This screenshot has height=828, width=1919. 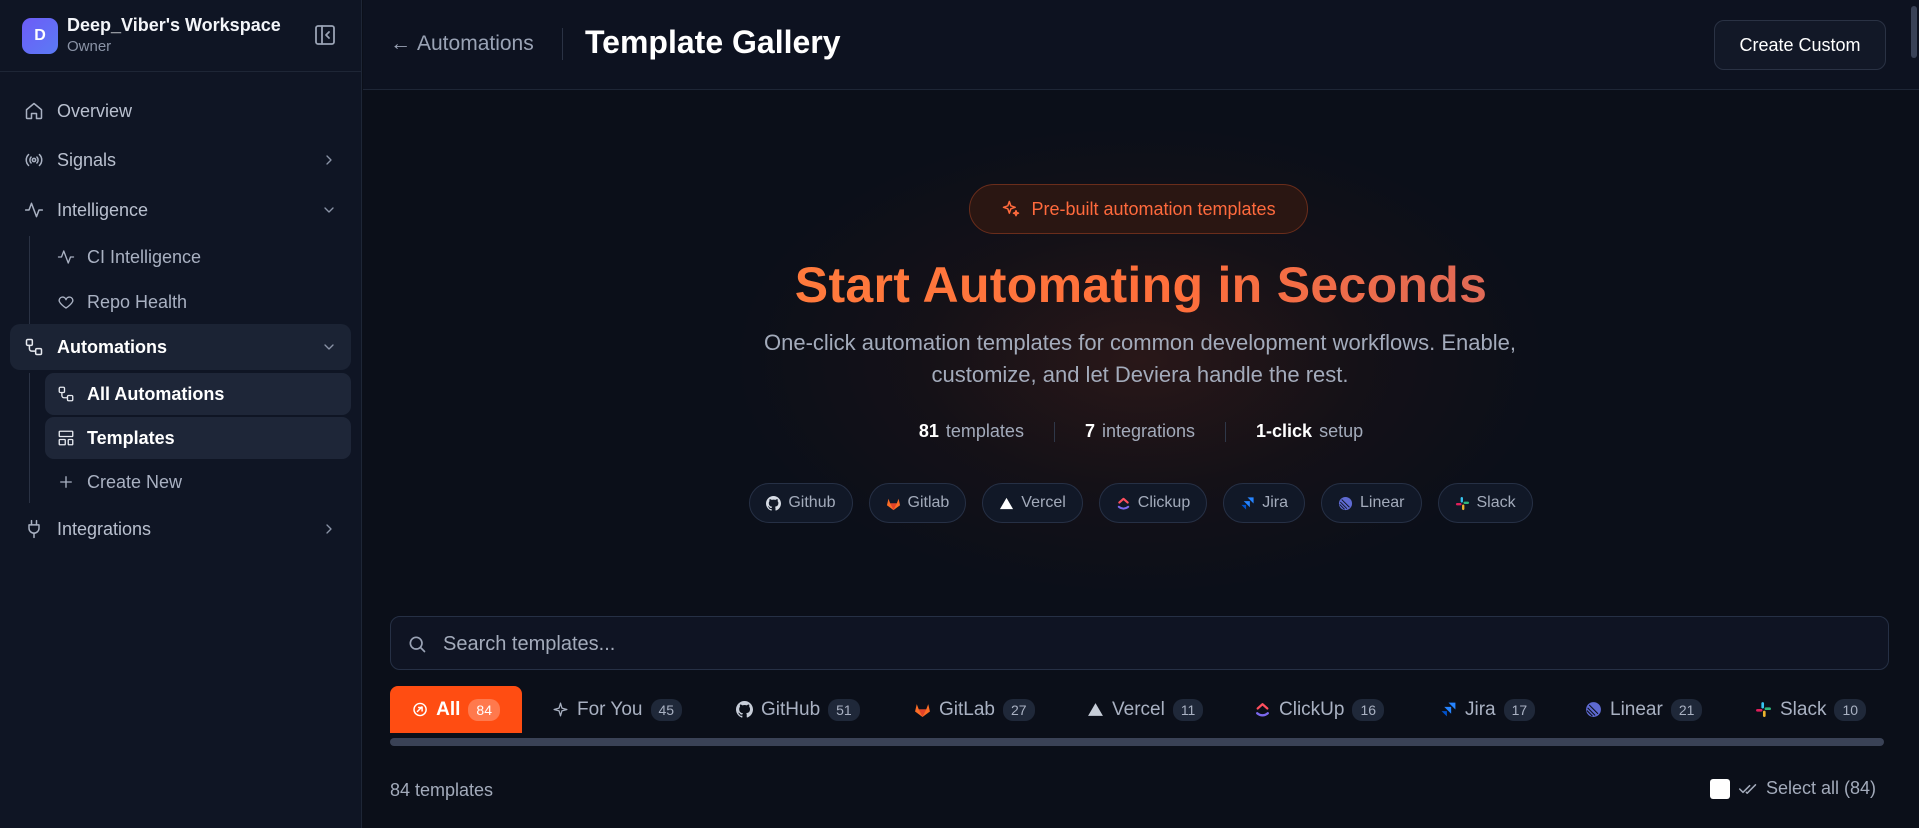 I want to click on hero-title: Start Automating in Seconds, so click(x=1141, y=285).